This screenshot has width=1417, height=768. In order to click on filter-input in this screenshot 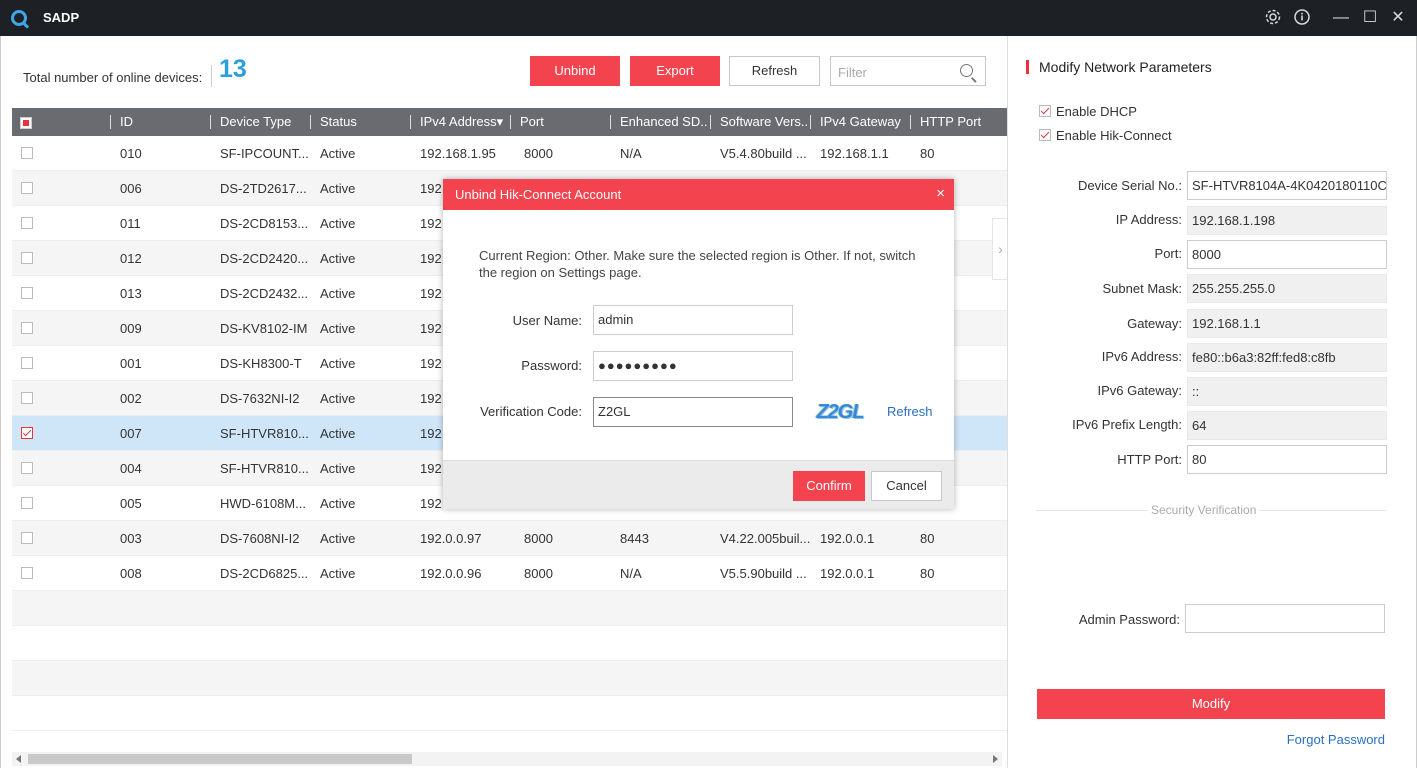, I will do `click(895, 72)`.